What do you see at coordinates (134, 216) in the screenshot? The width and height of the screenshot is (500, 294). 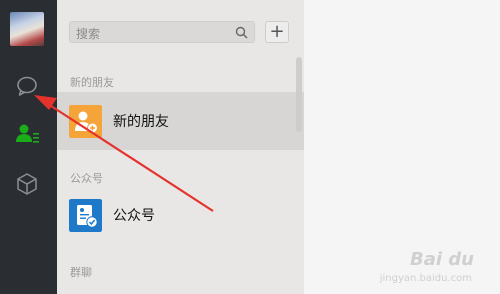 I see `list-item-label: 公众号` at bounding box center [134, 216].